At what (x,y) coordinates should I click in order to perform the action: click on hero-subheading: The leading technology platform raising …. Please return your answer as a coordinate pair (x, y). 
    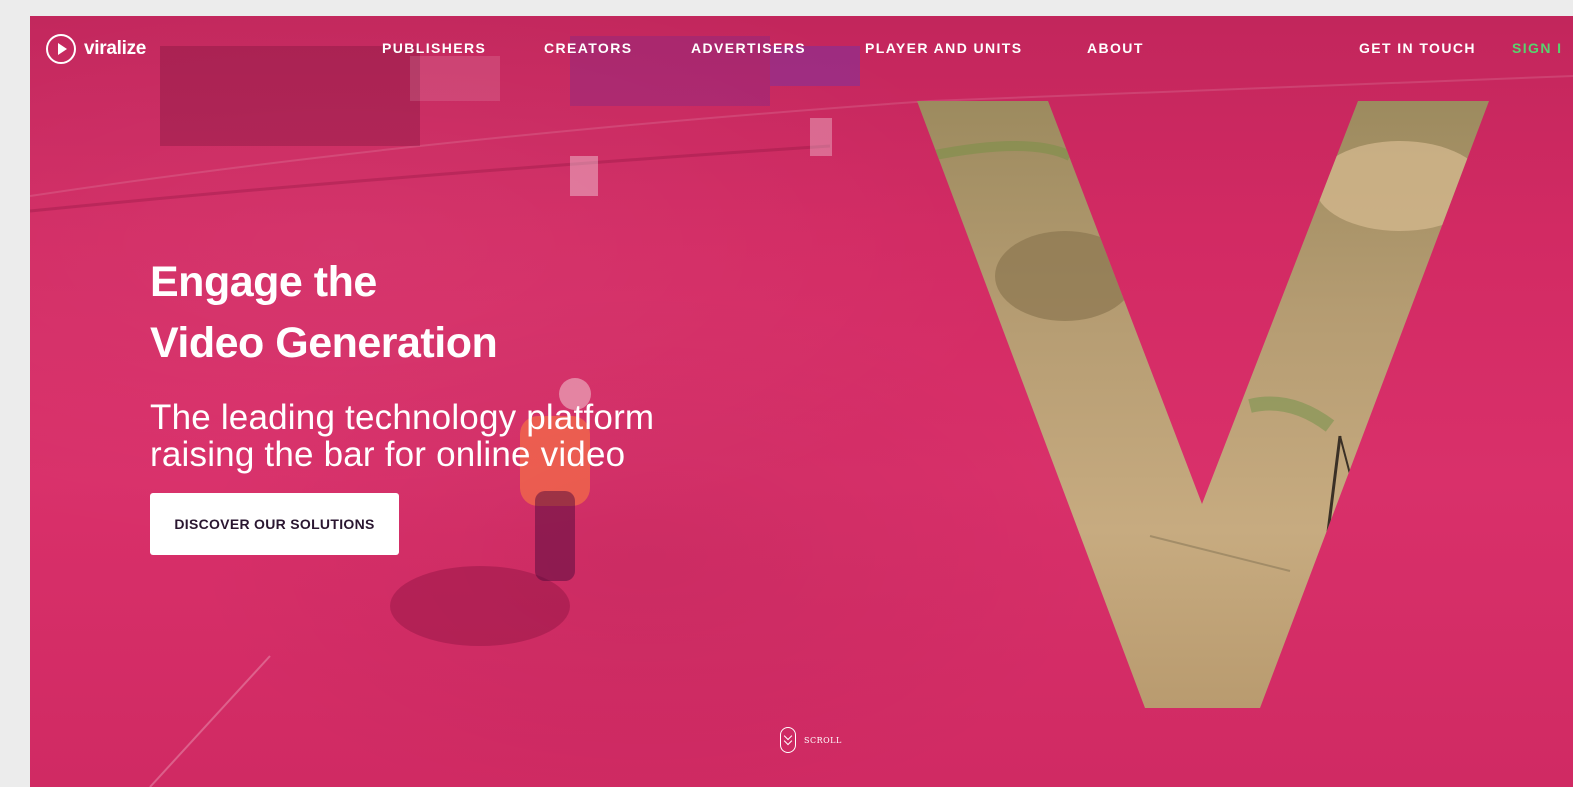
    Looking at the image, I should click on (402, 436).